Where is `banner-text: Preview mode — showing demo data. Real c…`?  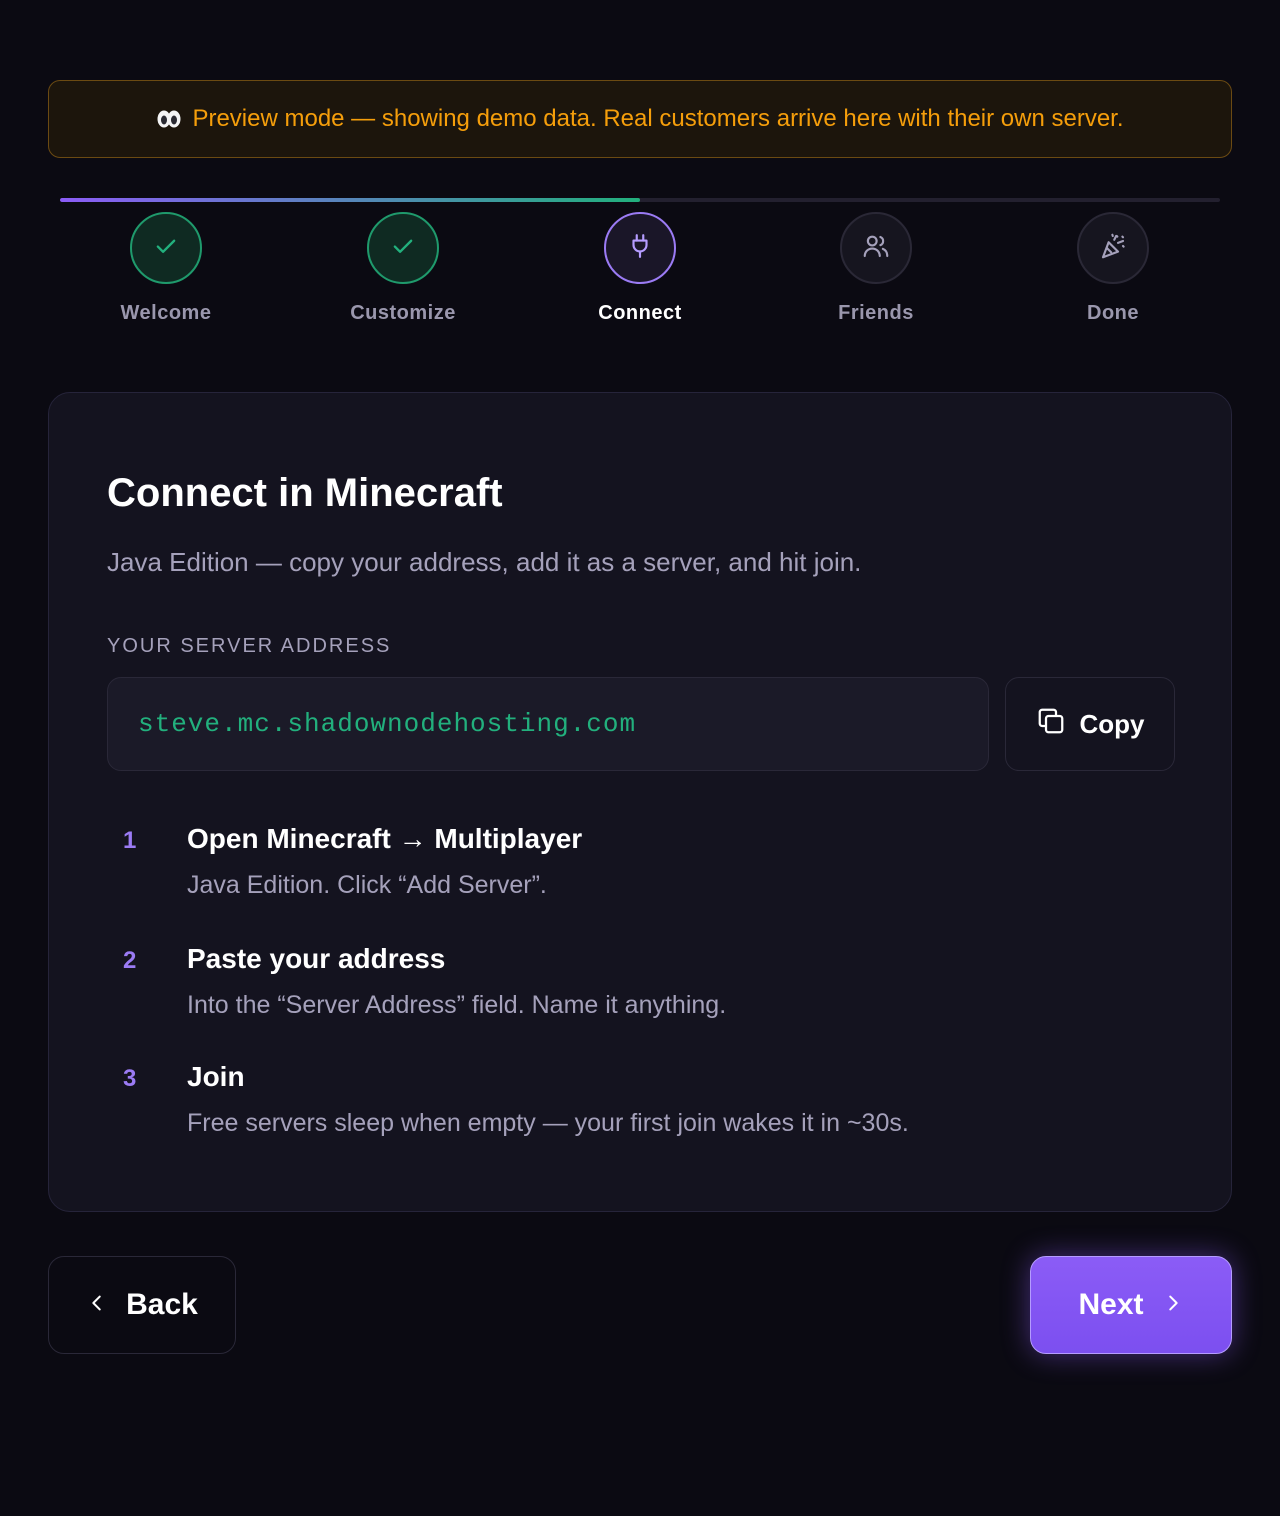 banner-text: Preview mode — showing demo data. Real c… is located at coordinates (658, 118).